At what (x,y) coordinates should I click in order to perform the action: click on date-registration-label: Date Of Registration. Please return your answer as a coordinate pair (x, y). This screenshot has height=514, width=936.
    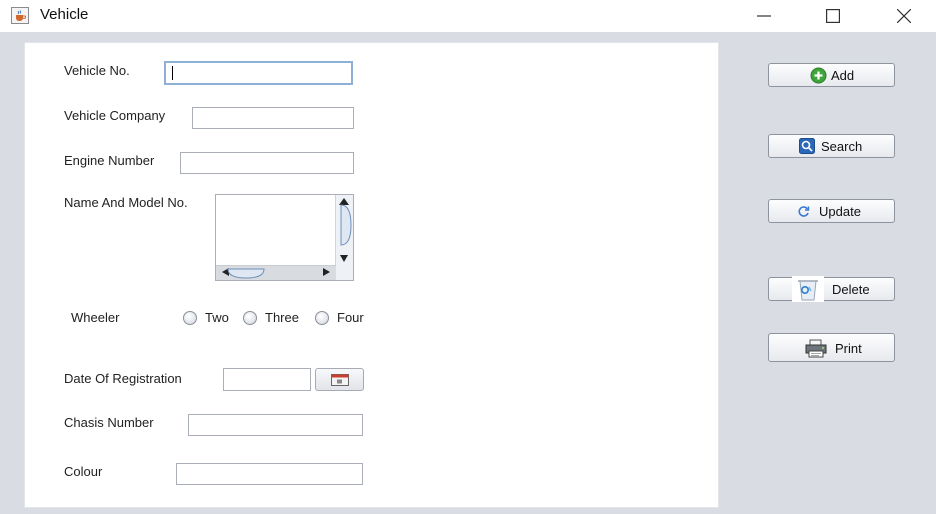
    Looking at the image, I should click on (123, 378).